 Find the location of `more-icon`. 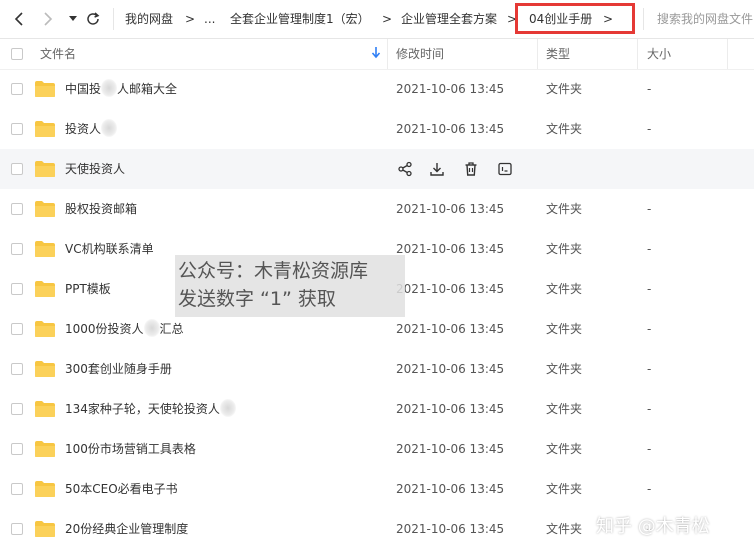

more-icon is located at coordinates (505, 169).